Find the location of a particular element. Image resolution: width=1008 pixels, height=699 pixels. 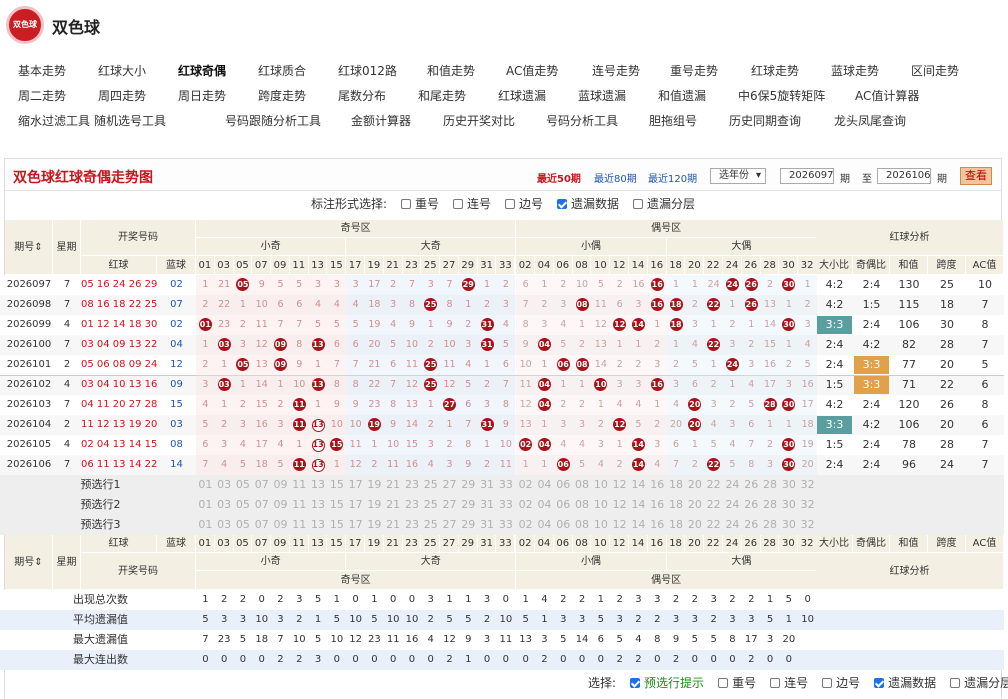

footer-cell: 3 is located at coordinates (619, 619).